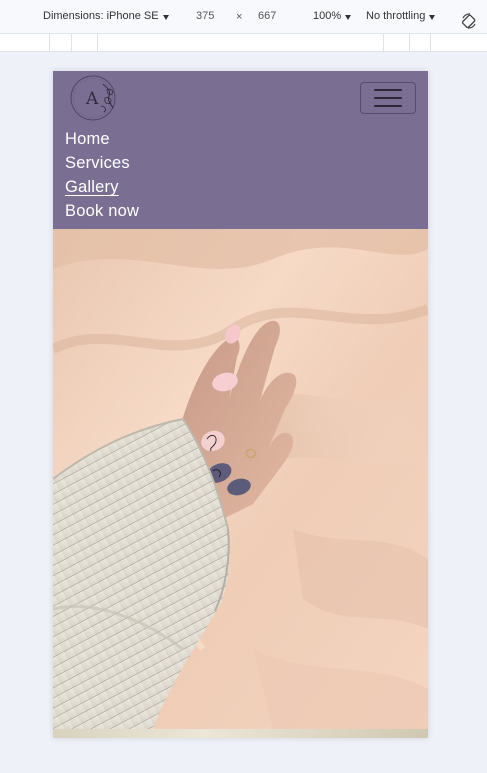 Image resolution: width=487 pixels, height=773 pixels. What do you see at coordinates (240, 733) in the screenshot?
I see `next-gallery-photo` at bounding box center [240, 733].